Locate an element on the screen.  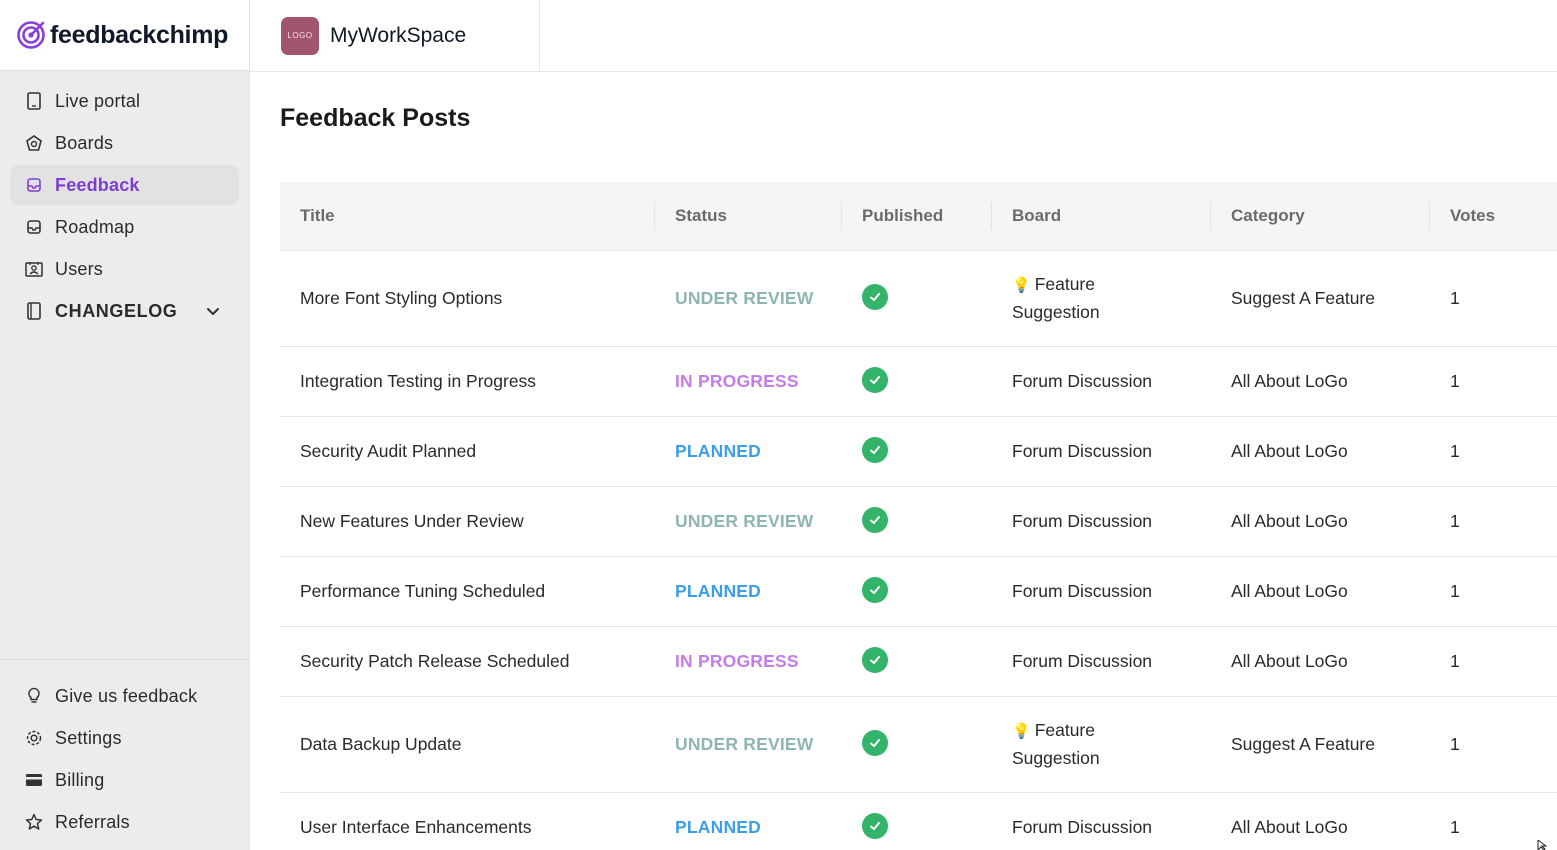
post-title: Performance Tuning Scheduled is located at coordinates (467, 590).